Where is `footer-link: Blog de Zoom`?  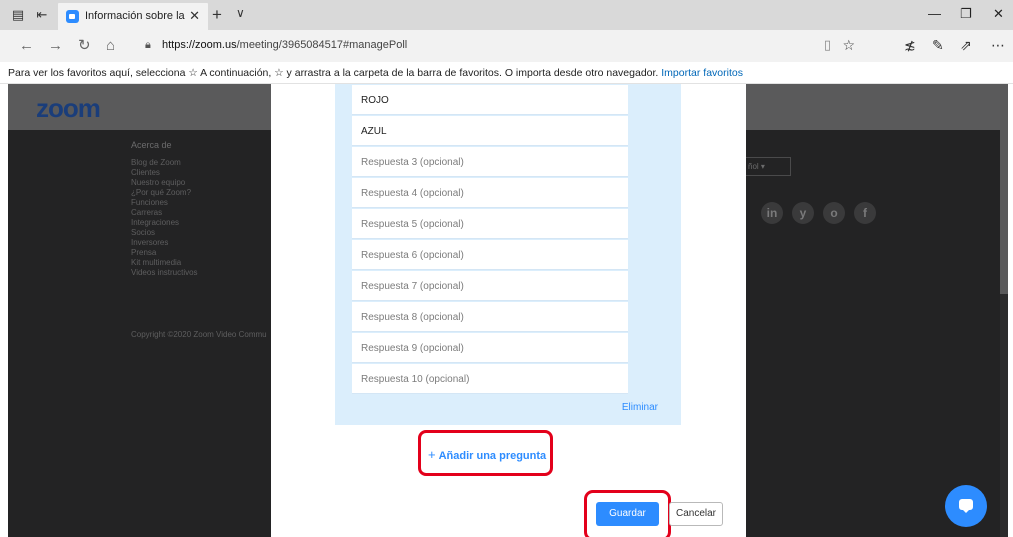
footer-link: Blog de Zoom is located at coordinates (156, 163).